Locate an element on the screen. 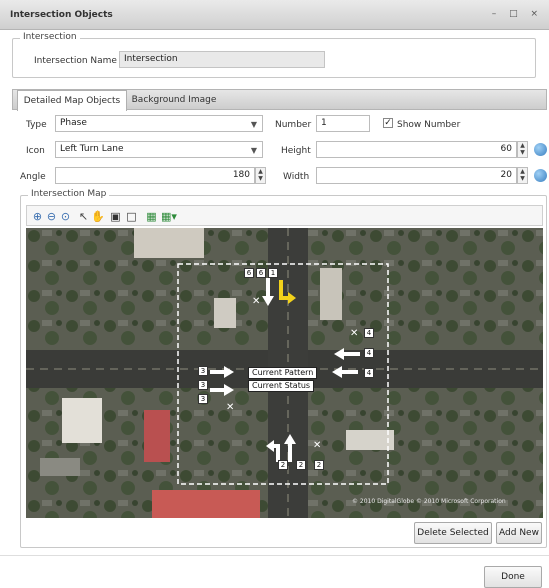 The width and height of the screenshot is (549, 588). phase-box-right-2: 4 is located at coordinates (369, 353).